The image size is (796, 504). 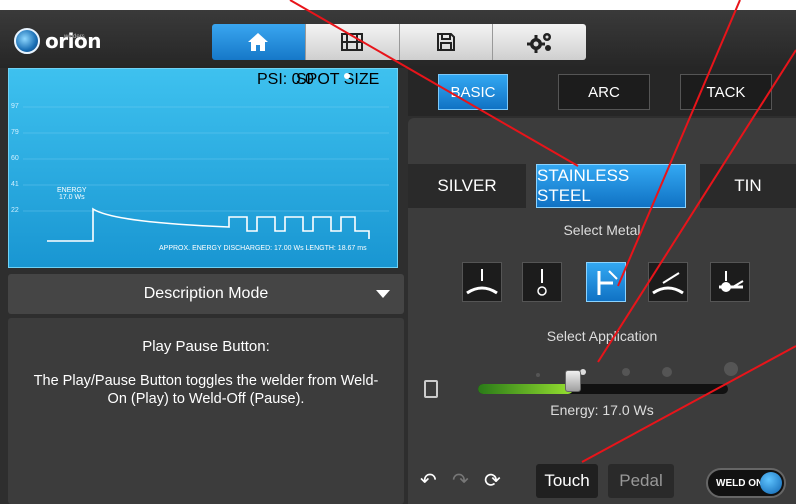 What do you see at coordinates (73, 41) in the screenshot?
I see `brand-name: orion` at bounding box center [73, 41].